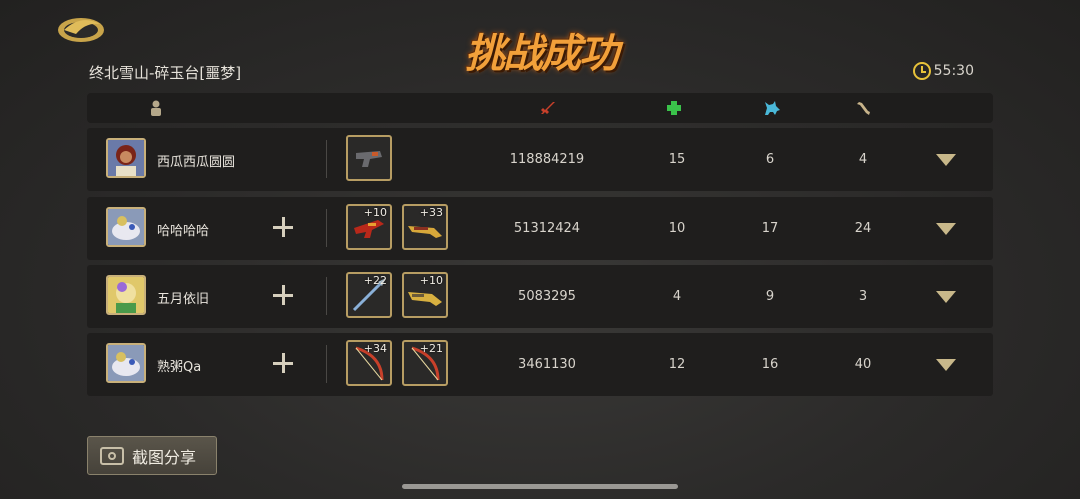 The width and height of the screenshot is (1080, 499). Describe the element at coordinates (156, 108) in the screenshot. I see `player-icon` at that location.